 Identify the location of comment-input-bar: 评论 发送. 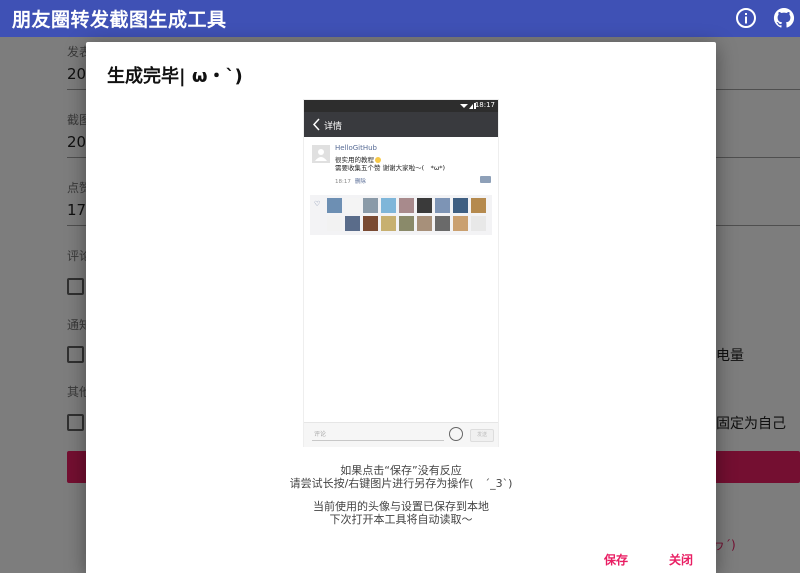
(401, 434).